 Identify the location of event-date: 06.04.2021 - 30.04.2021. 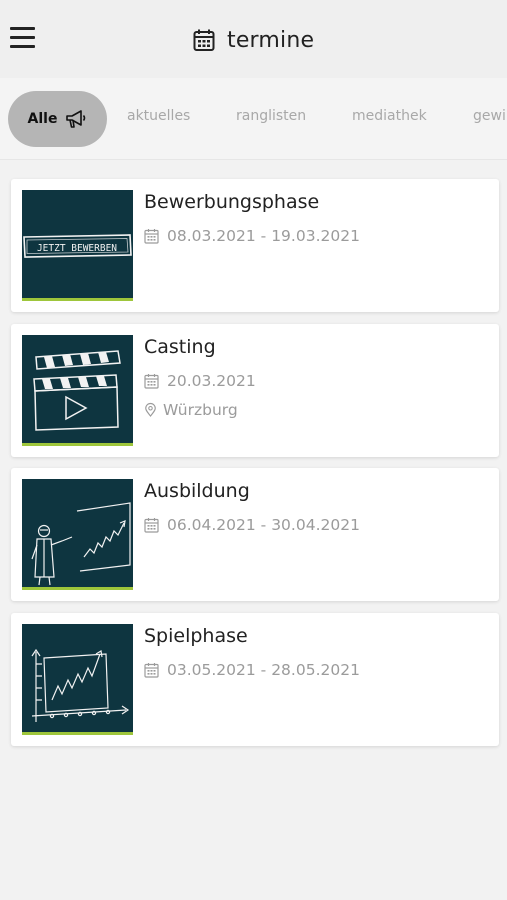
(252, 525).